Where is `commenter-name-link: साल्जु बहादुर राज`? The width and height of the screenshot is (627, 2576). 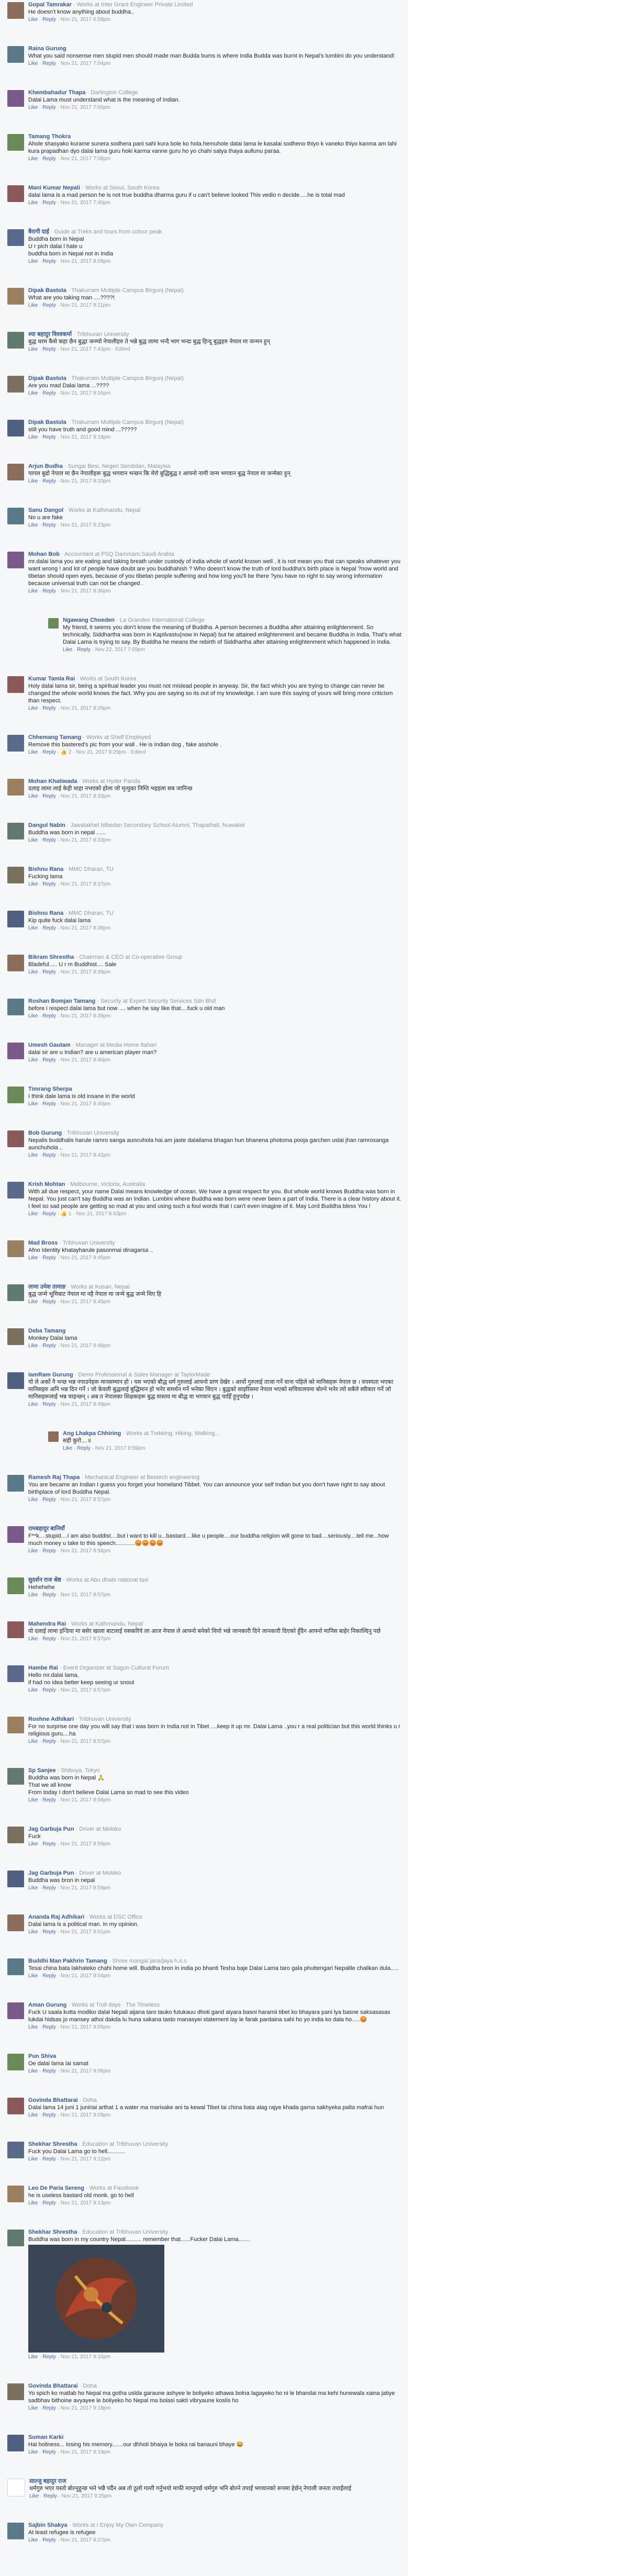 commenter-name-link: साल्जु बहादुर राज is located at coordinates (47, 2481).